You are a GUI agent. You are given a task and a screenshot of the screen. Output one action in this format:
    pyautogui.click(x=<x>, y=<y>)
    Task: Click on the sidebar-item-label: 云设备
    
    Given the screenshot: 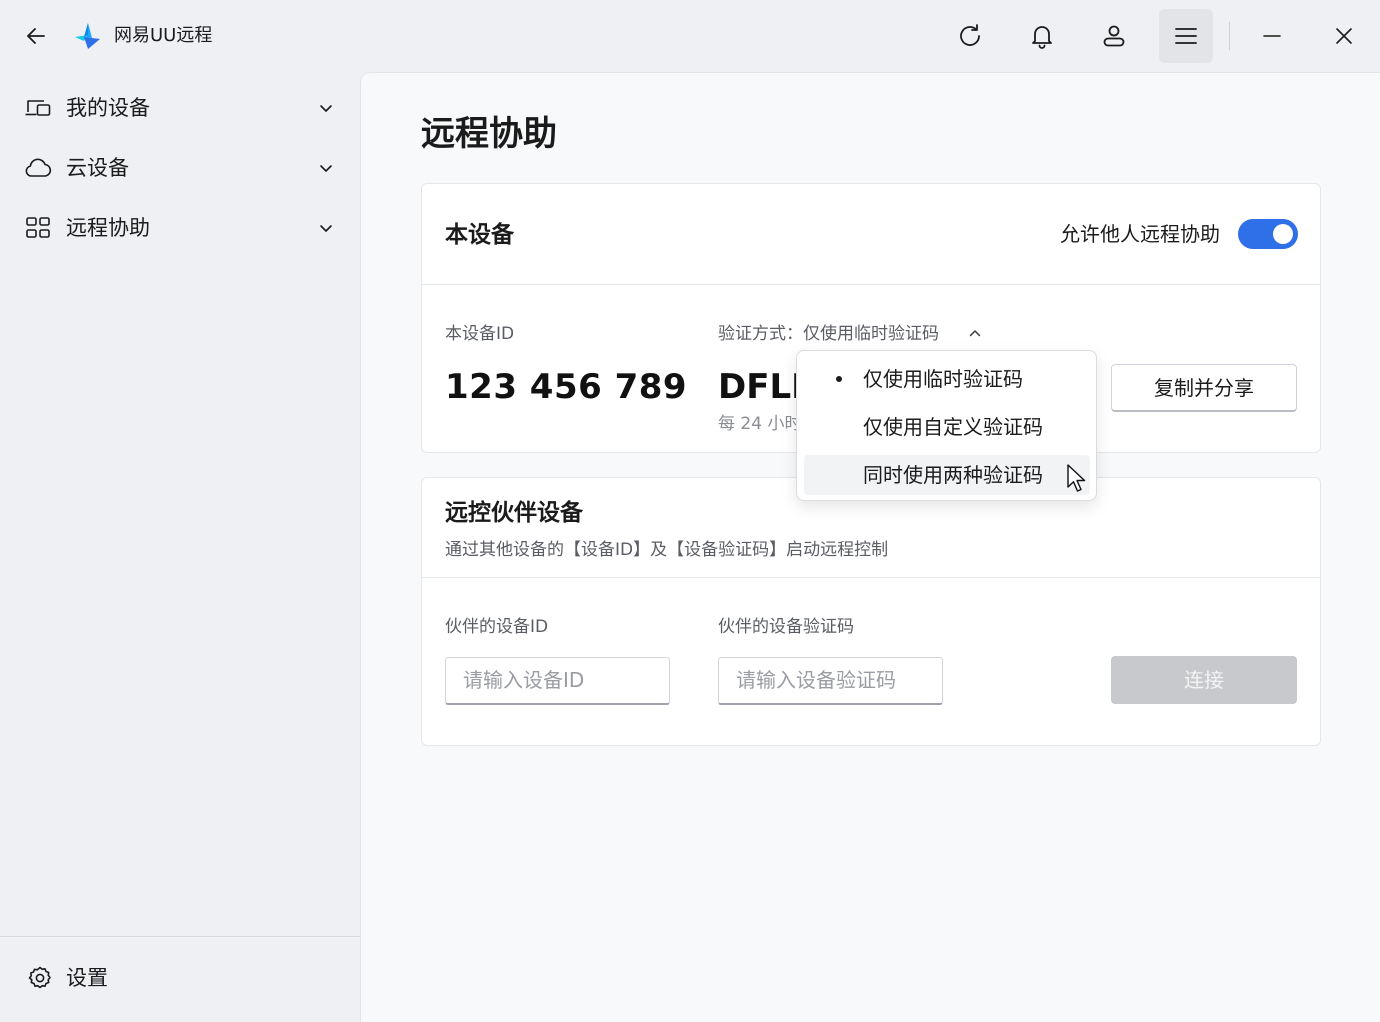 What is the action you would take?
    pyautogui.click(x=97, y=168)
    